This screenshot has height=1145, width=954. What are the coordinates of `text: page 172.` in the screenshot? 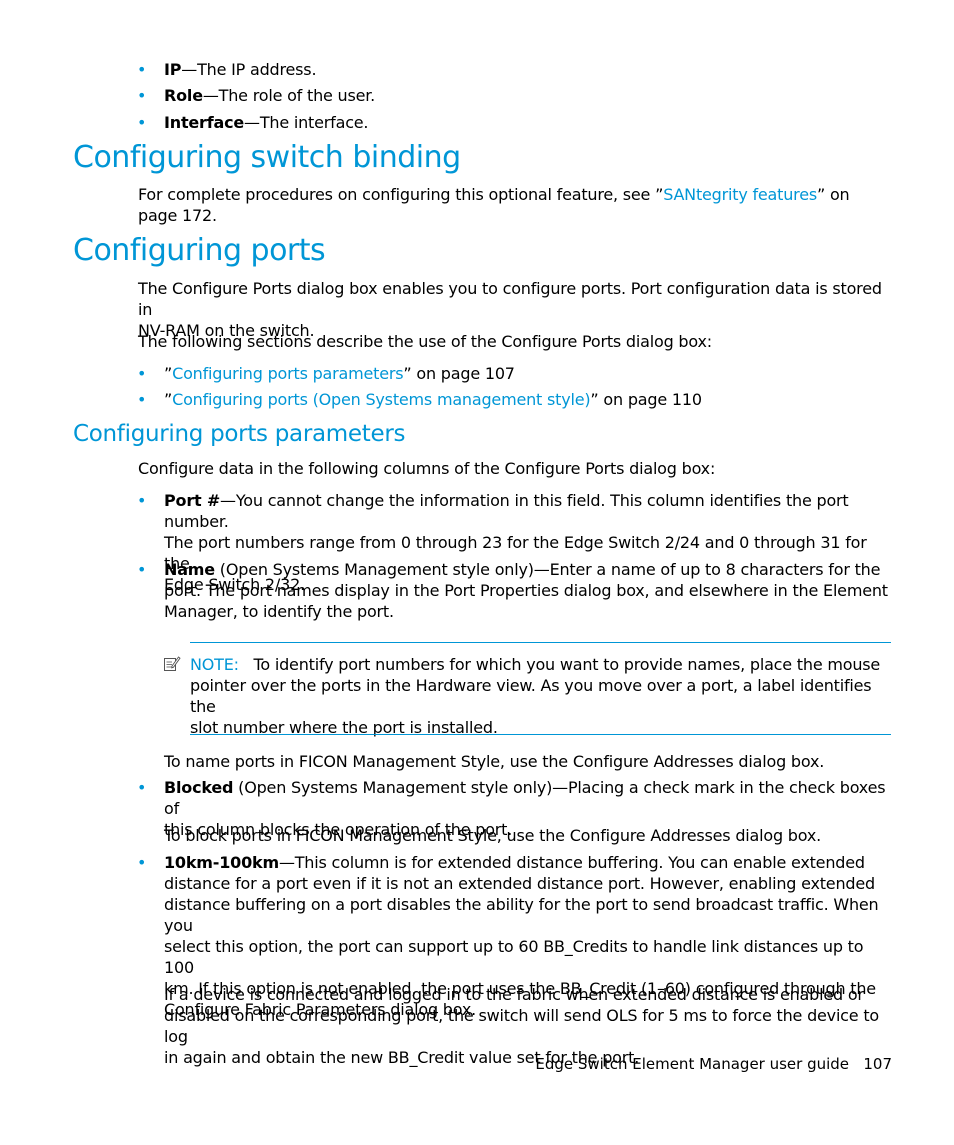 It's located at (177, 215).